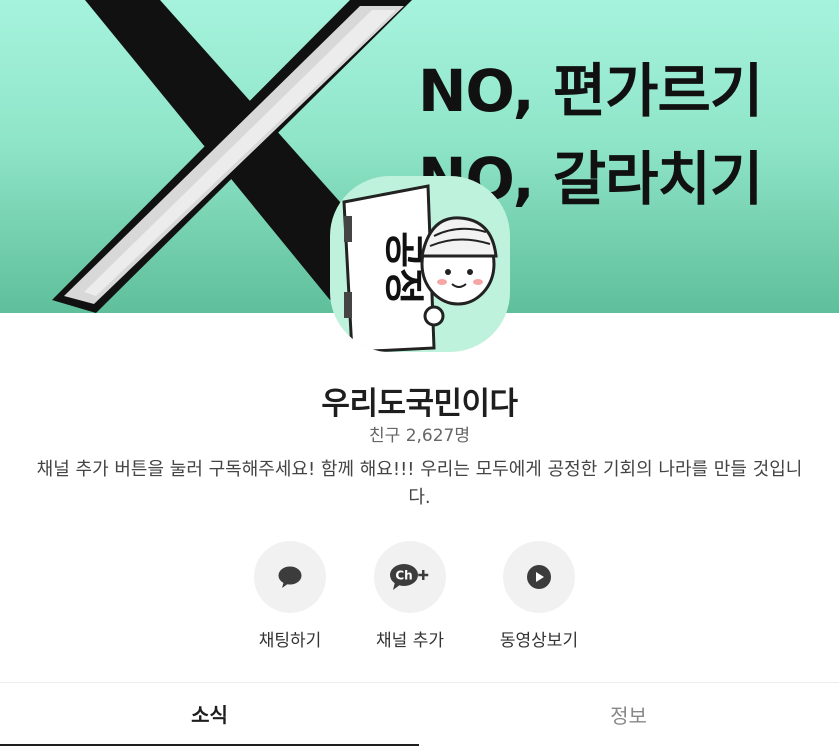 This screenshot has width=839, height=746. I want to click on friends-number: 2,627명, so click(437, 436).